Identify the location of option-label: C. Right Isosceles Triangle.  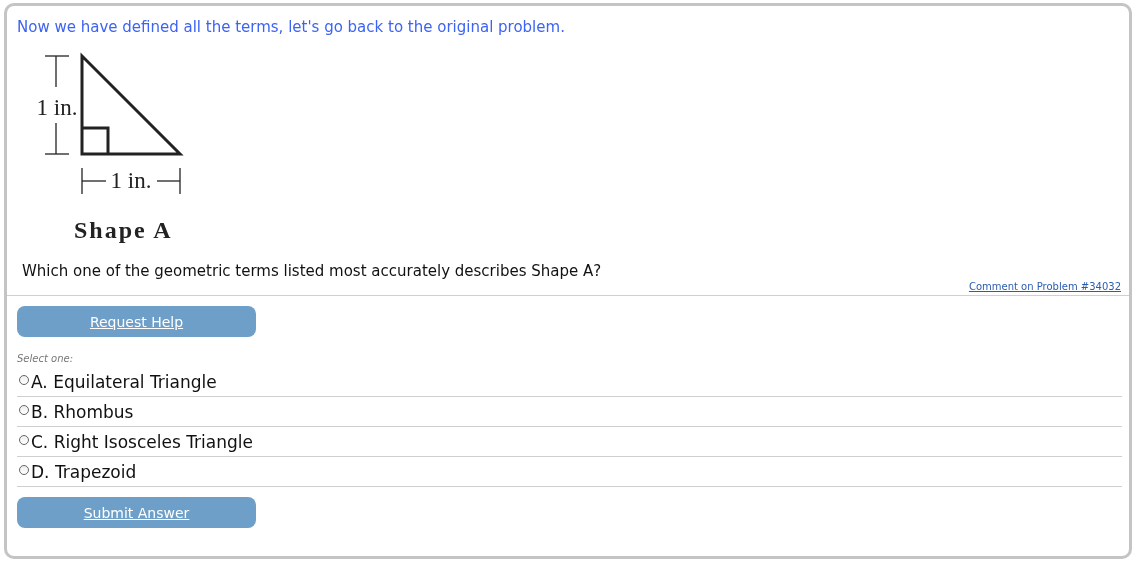
(142, 441).